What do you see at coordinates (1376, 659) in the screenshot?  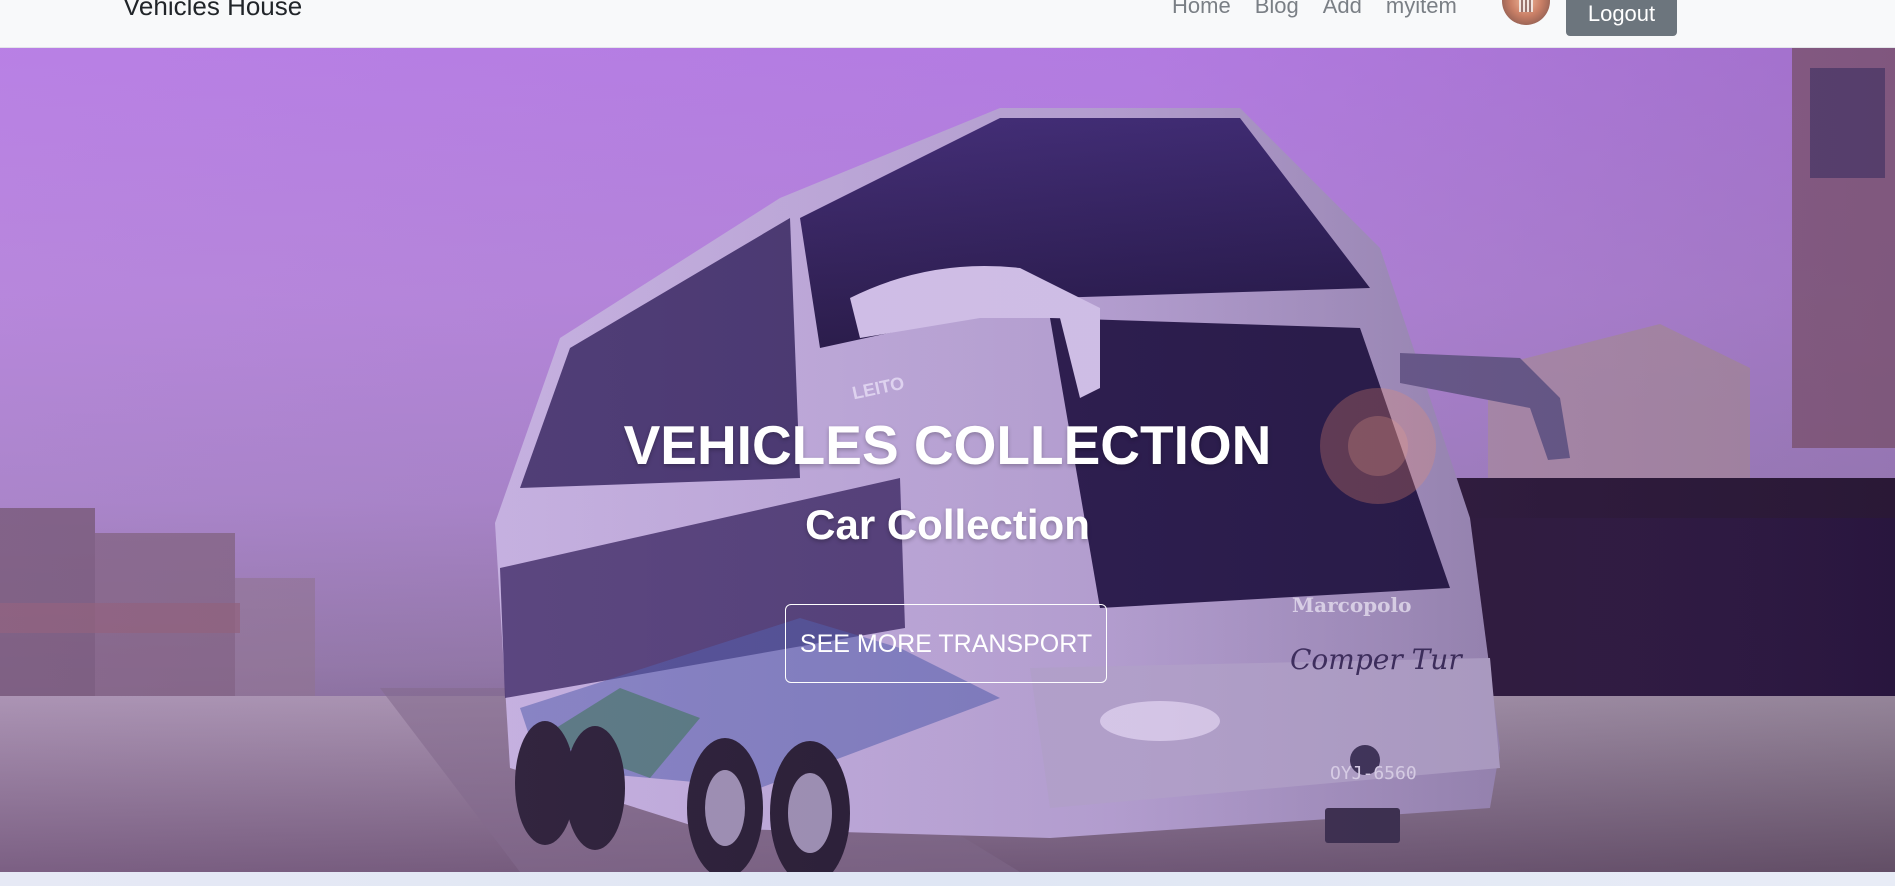 I see `bus-livery-text: Comper Tur` at bounding box center [1376, 659].